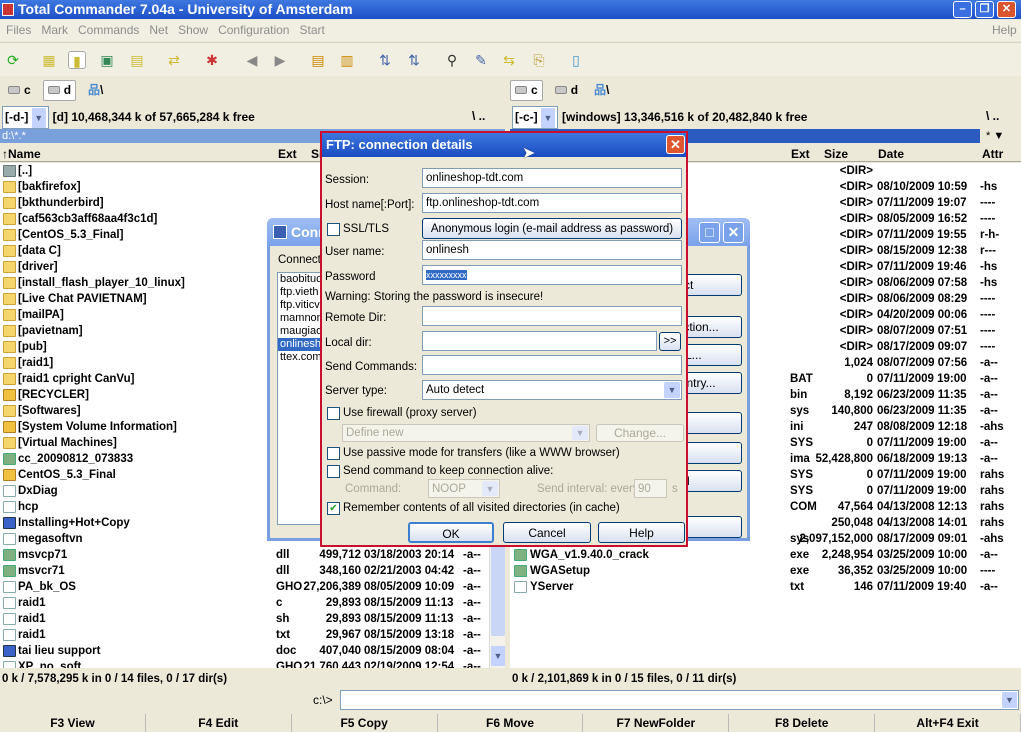 Image resolution: width=1021 pixels, height=732 pixels. I want to click on menu-files: Files, so click(18, 30).